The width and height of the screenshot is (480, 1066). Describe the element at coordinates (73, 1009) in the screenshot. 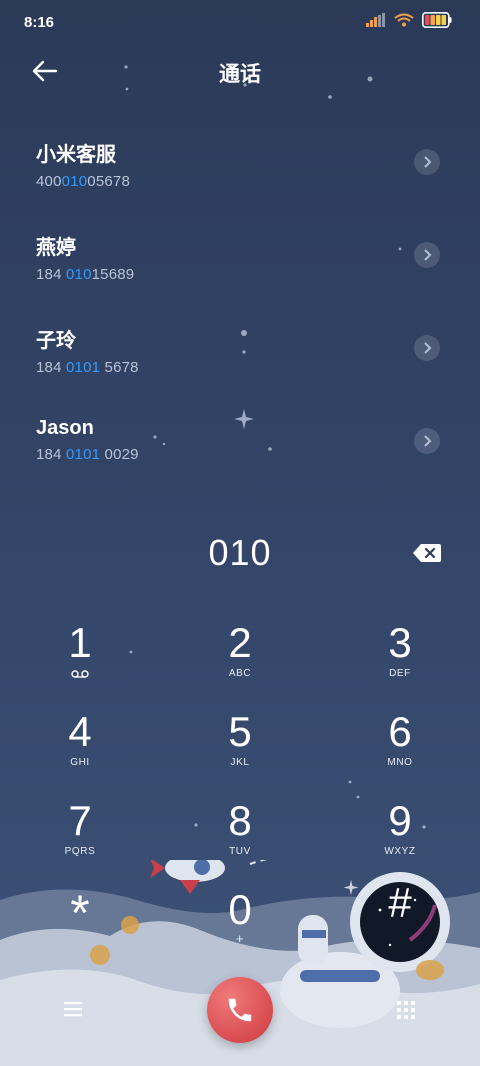

I see `menu-icon` at that location.